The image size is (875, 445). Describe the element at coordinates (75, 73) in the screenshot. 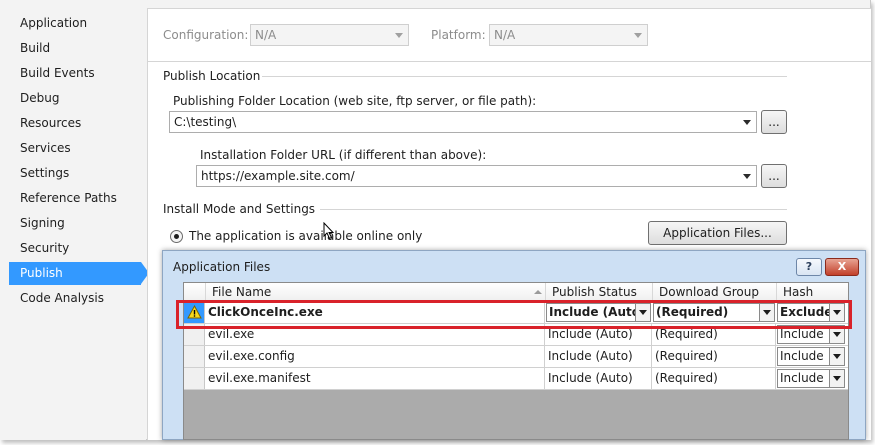

I see `sidebar-item-build-events: Build Events` at that location.